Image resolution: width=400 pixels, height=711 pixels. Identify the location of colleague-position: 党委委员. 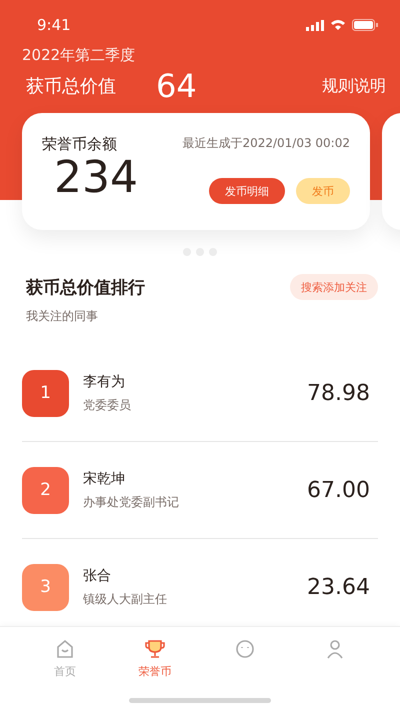
(107, 405).